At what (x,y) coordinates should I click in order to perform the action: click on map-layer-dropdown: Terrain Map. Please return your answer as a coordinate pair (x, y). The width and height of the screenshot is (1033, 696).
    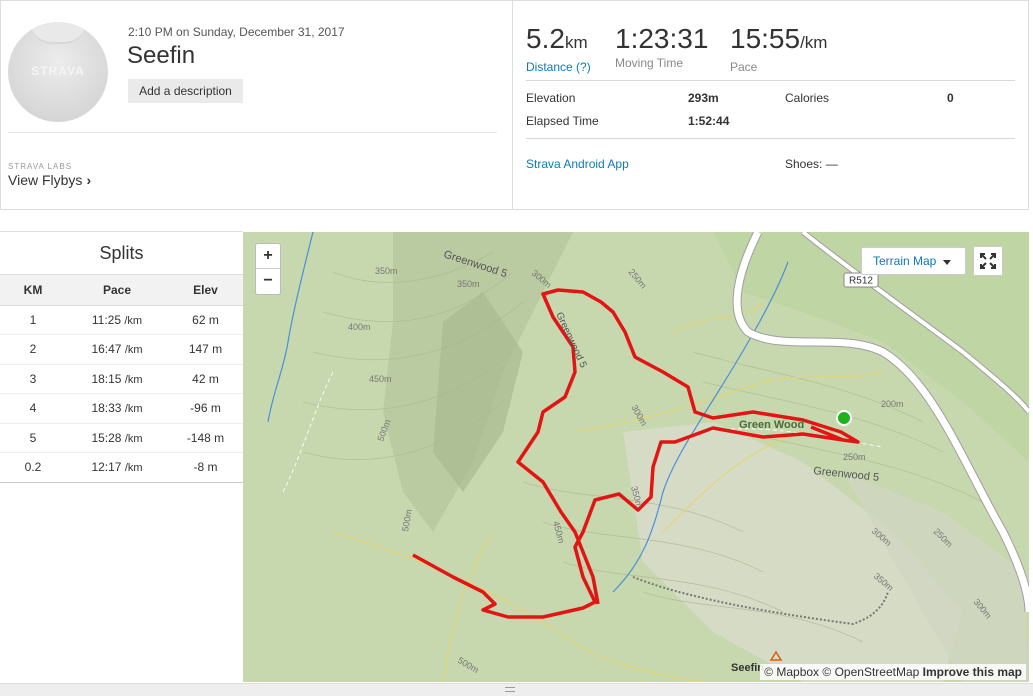
    Looking at the image, I should click on (913, 261).